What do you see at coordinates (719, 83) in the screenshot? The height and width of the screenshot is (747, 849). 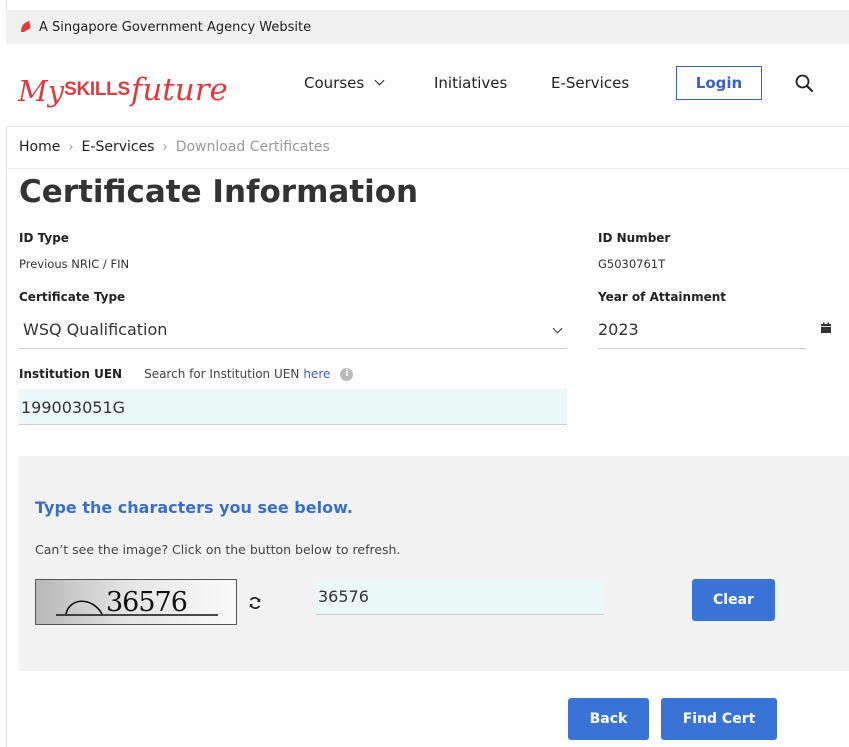 I see `login-button: Login` at bounding box center [719, 83].